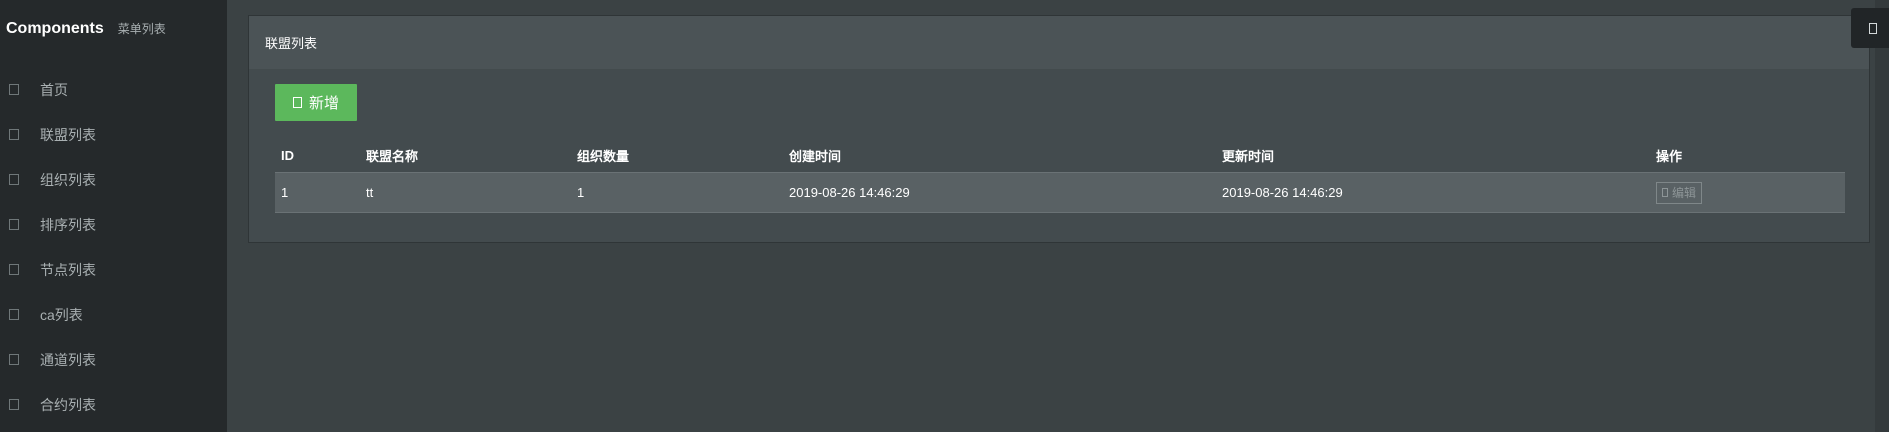 The image size is (1889, 432). What do you see at coordinates (1873, 28) in the screenshot?
I see `panel-toggle-icon` at bounding box center [1873, 28].